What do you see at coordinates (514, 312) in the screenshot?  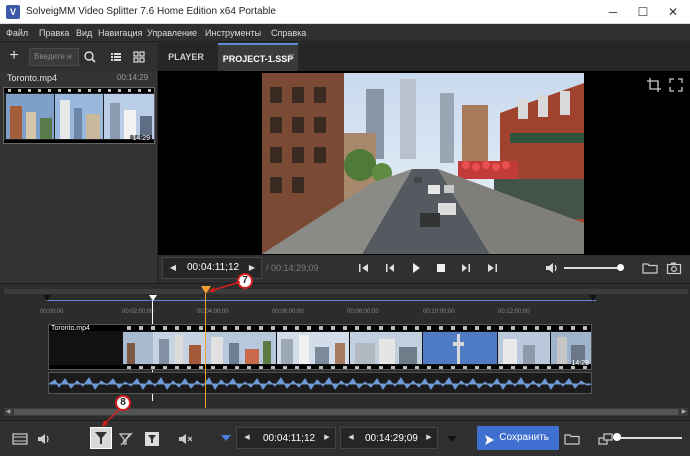 I see `tick-label: 00:12:00;00` at bounding box center [514, 312].